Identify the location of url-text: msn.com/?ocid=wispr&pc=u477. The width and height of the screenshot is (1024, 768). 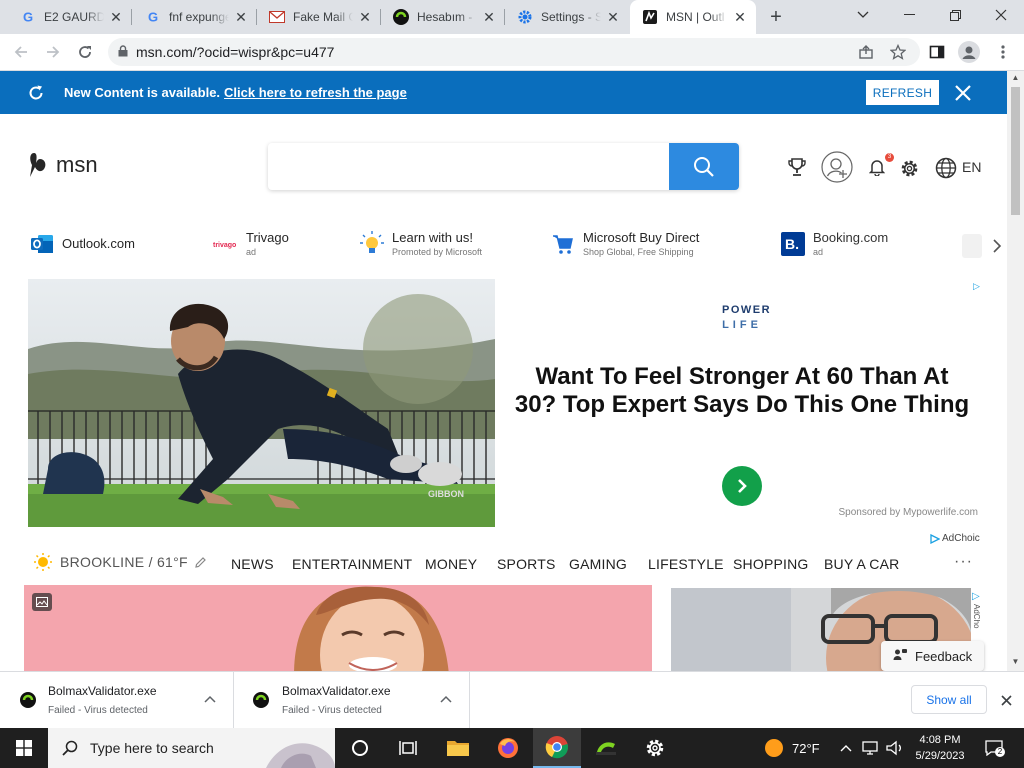
(235, 52).